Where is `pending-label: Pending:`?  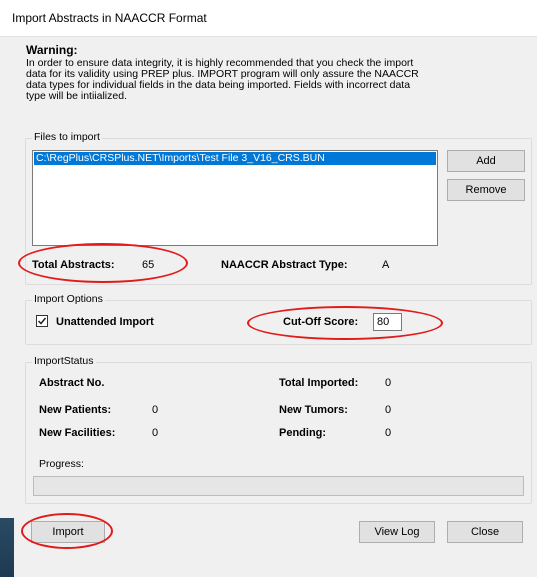
pending-label: Pending: is located at coordinates (303, 433).